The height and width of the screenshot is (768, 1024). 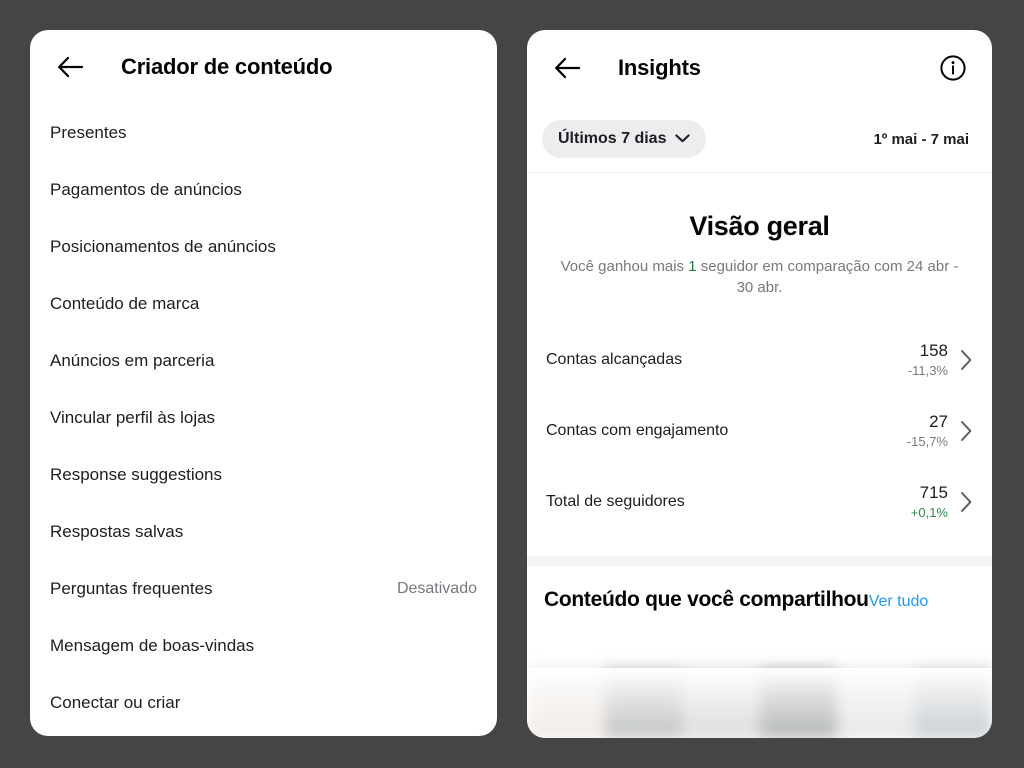 What do you see at coordinates (933, 493) in the screenshot?
I see `metric-value: 715` at bounding box center [933, 493].